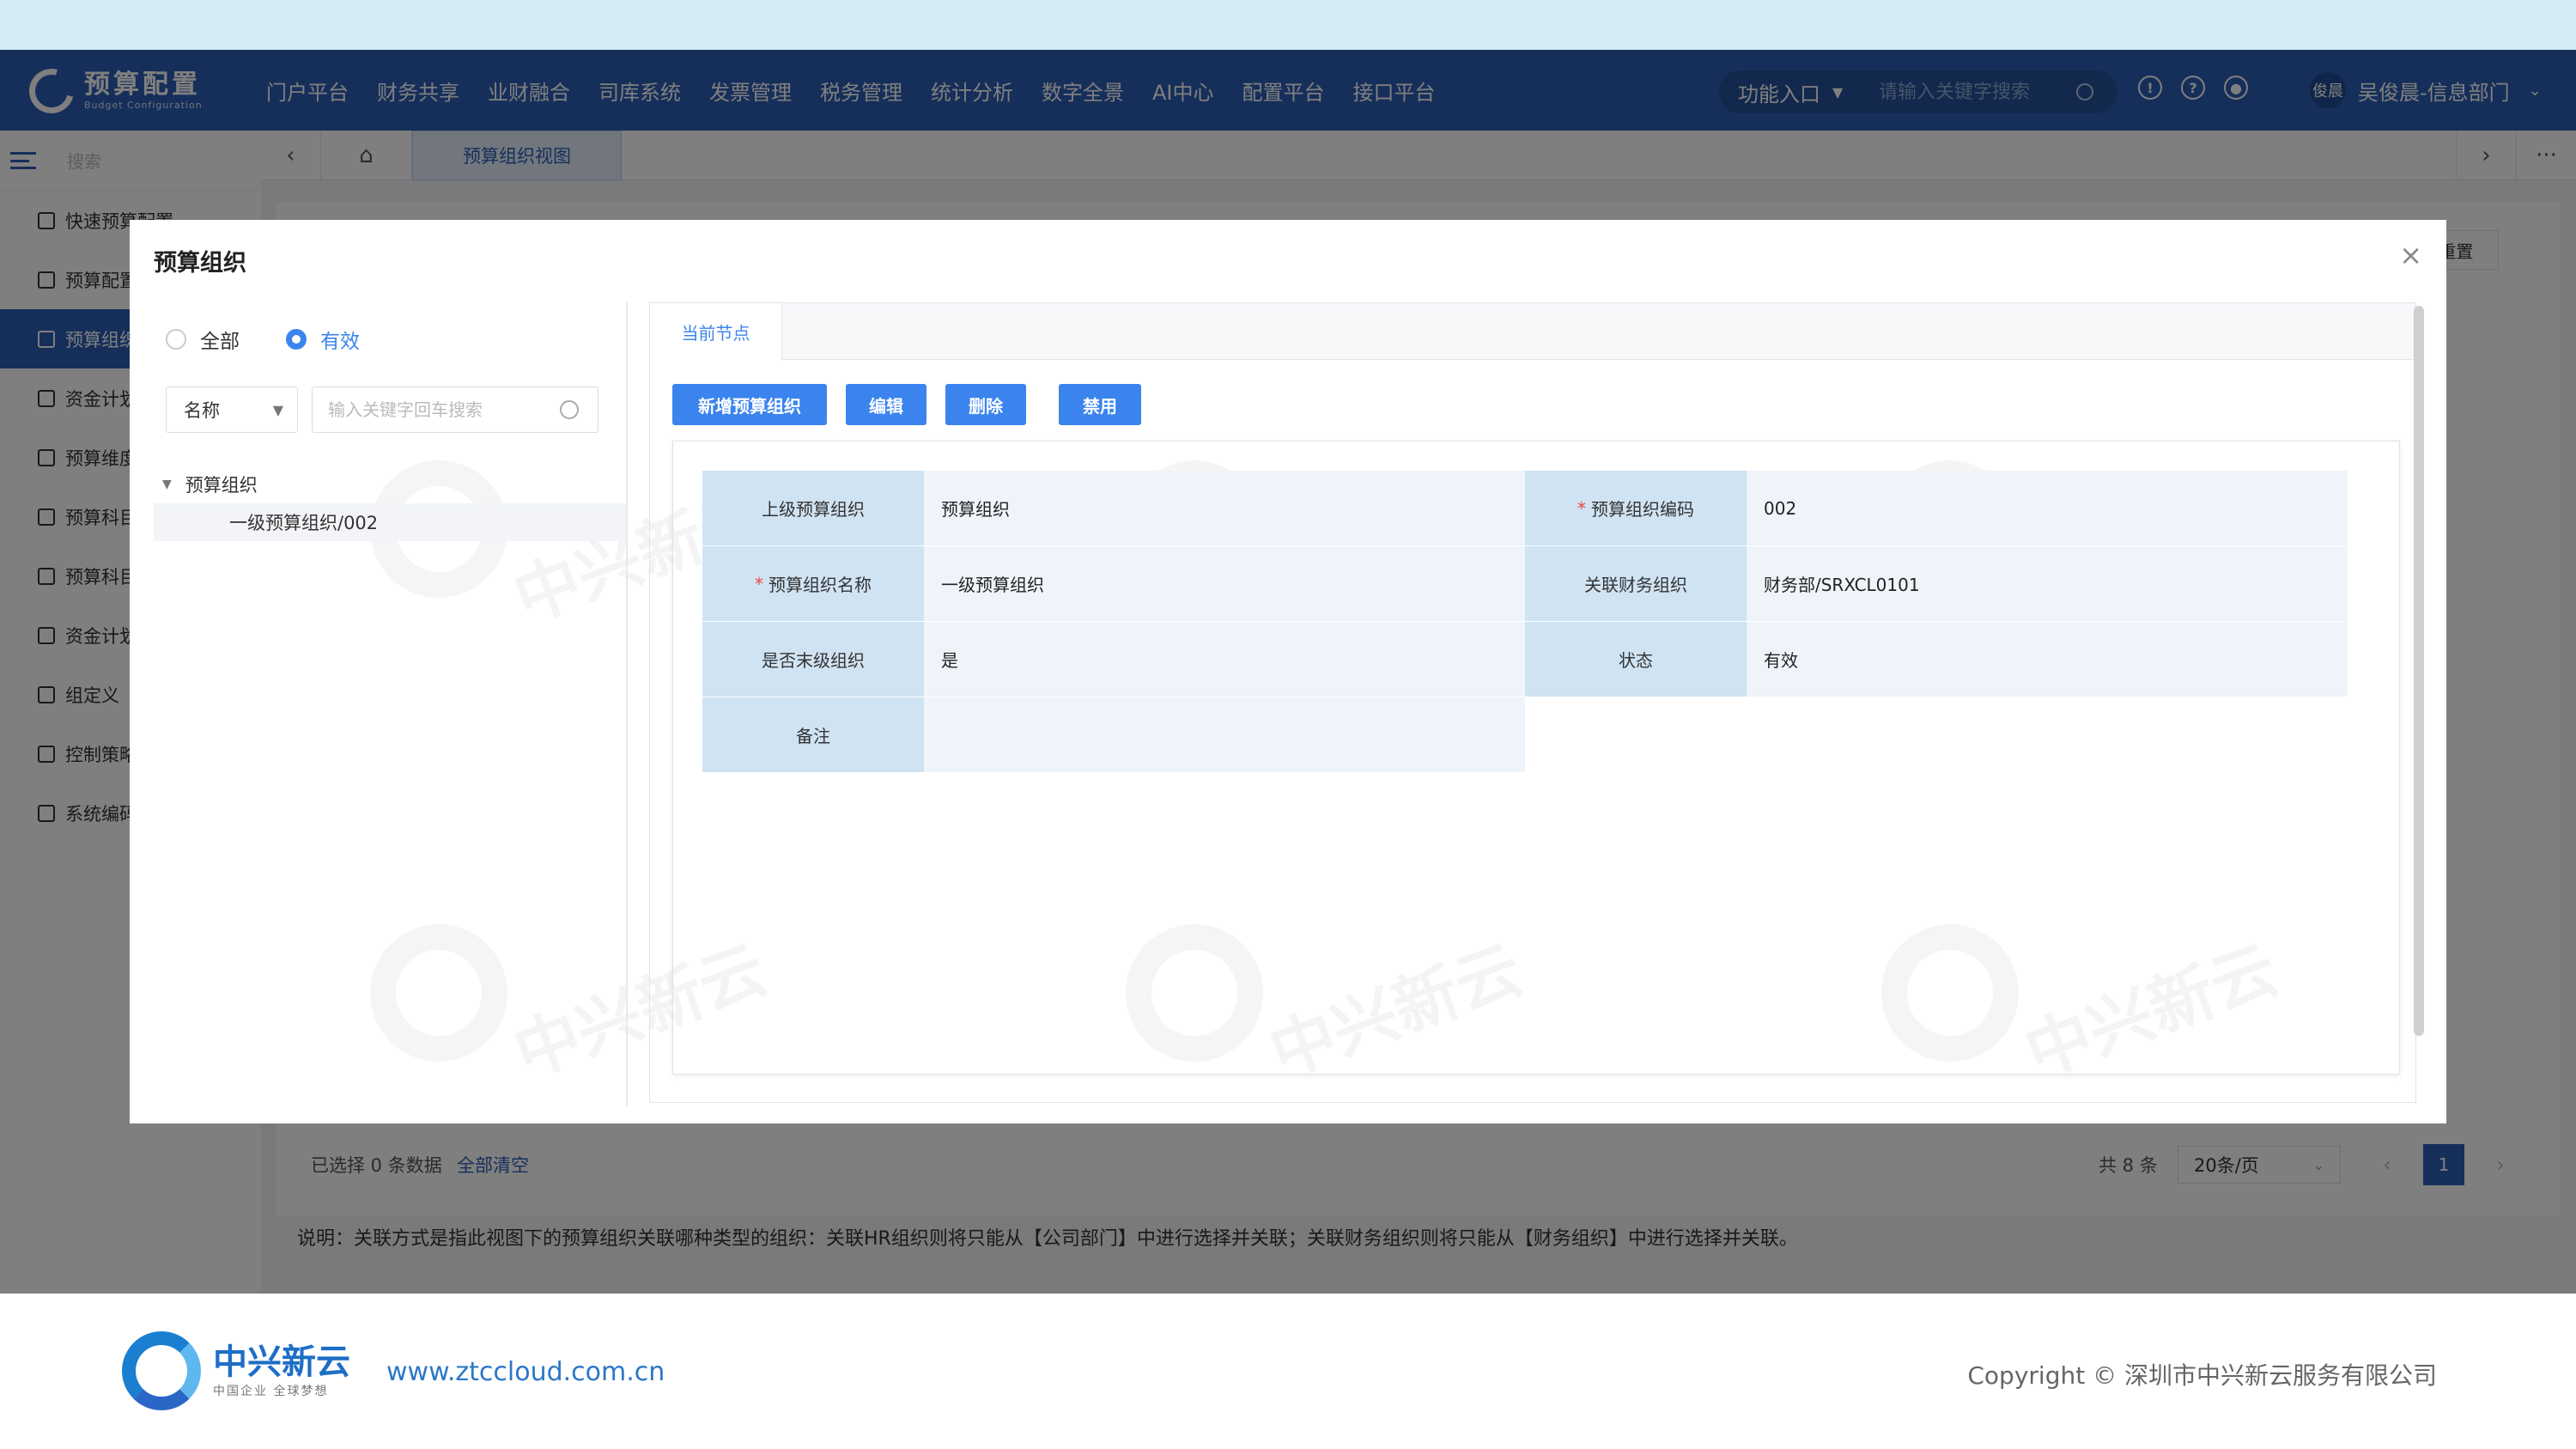 The height and width of the screenshot is (1449, 2576). I want to click on add-org-button: 新增预算组织, so click(749, 404).